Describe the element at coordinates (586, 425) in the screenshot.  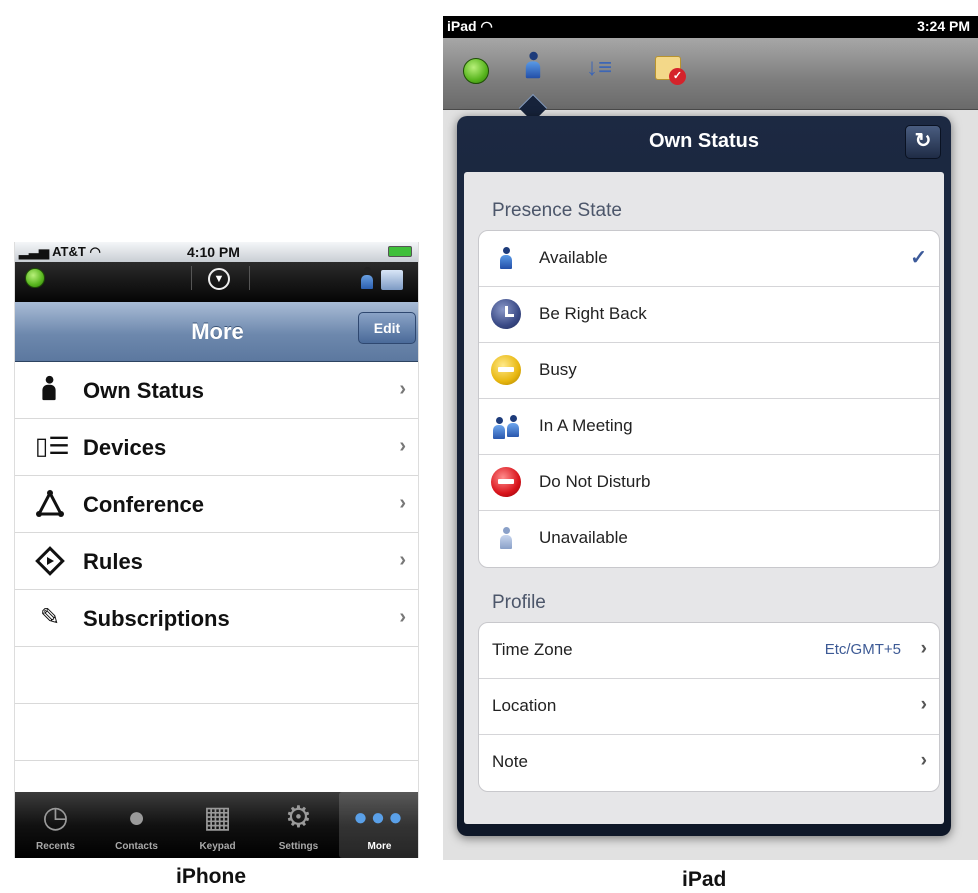
I see `presence-label: In A Meeting` at that location.